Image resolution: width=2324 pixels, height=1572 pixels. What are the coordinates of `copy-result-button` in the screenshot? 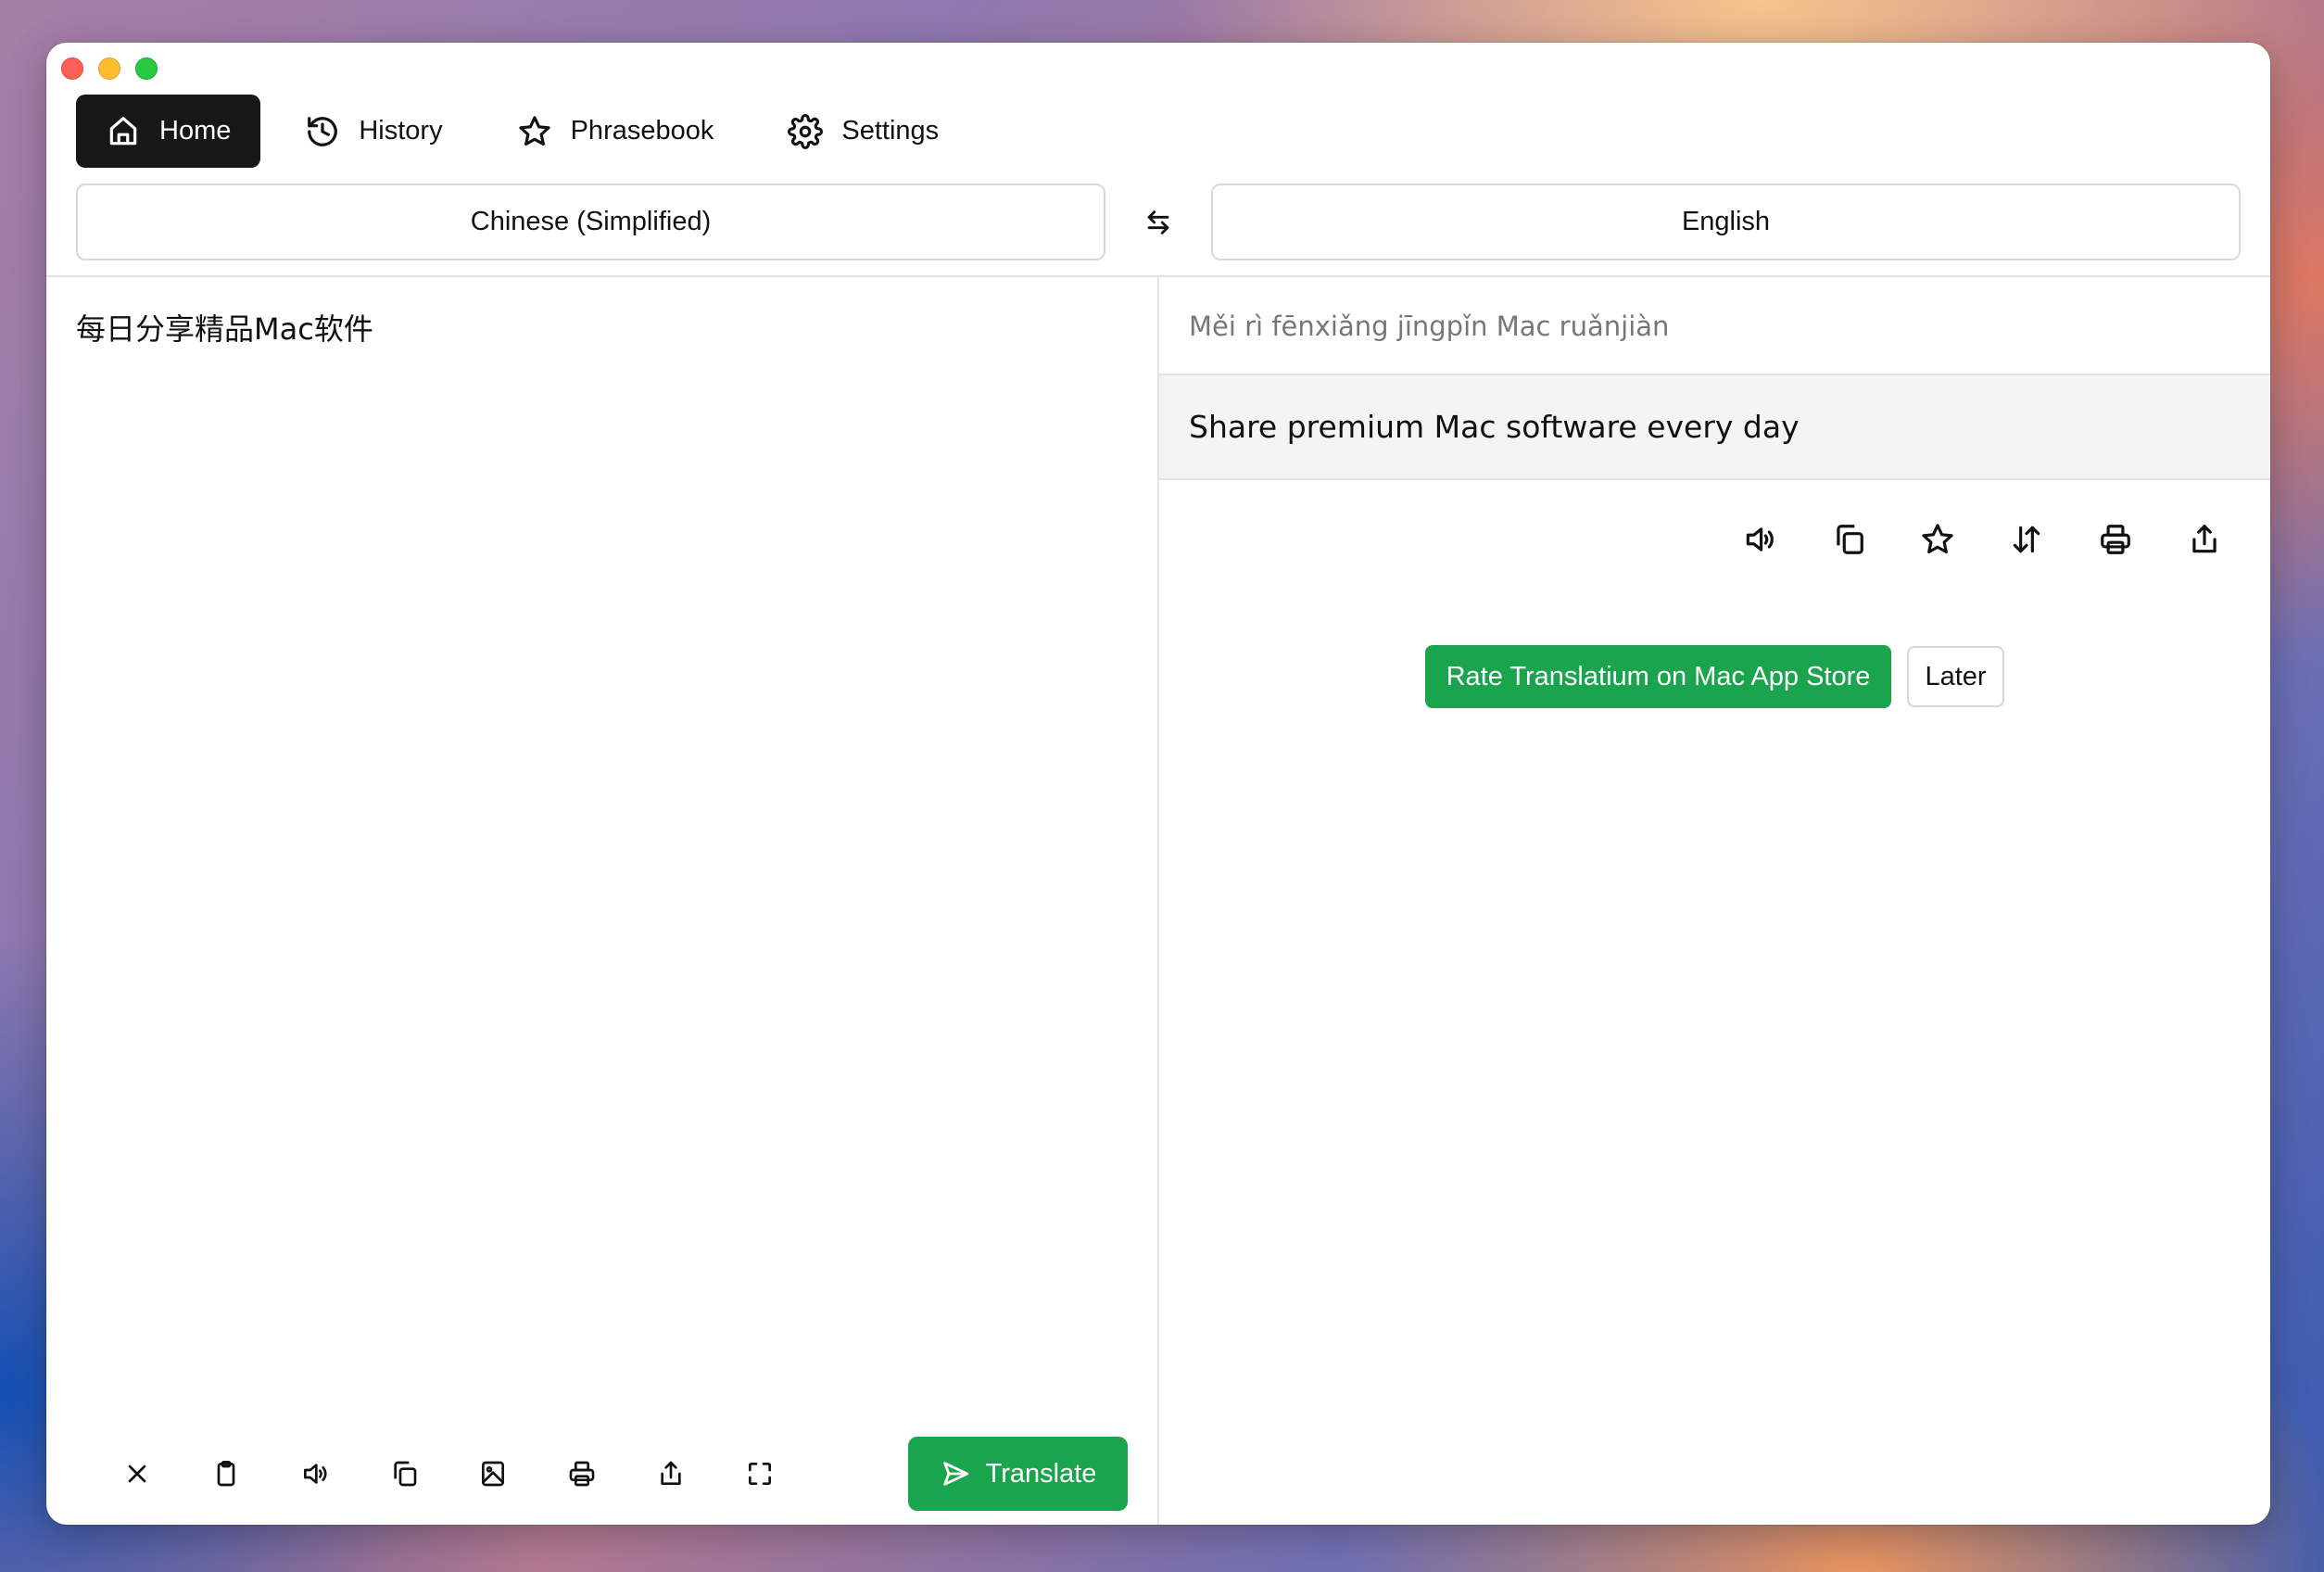 It's located at (1848, 539).